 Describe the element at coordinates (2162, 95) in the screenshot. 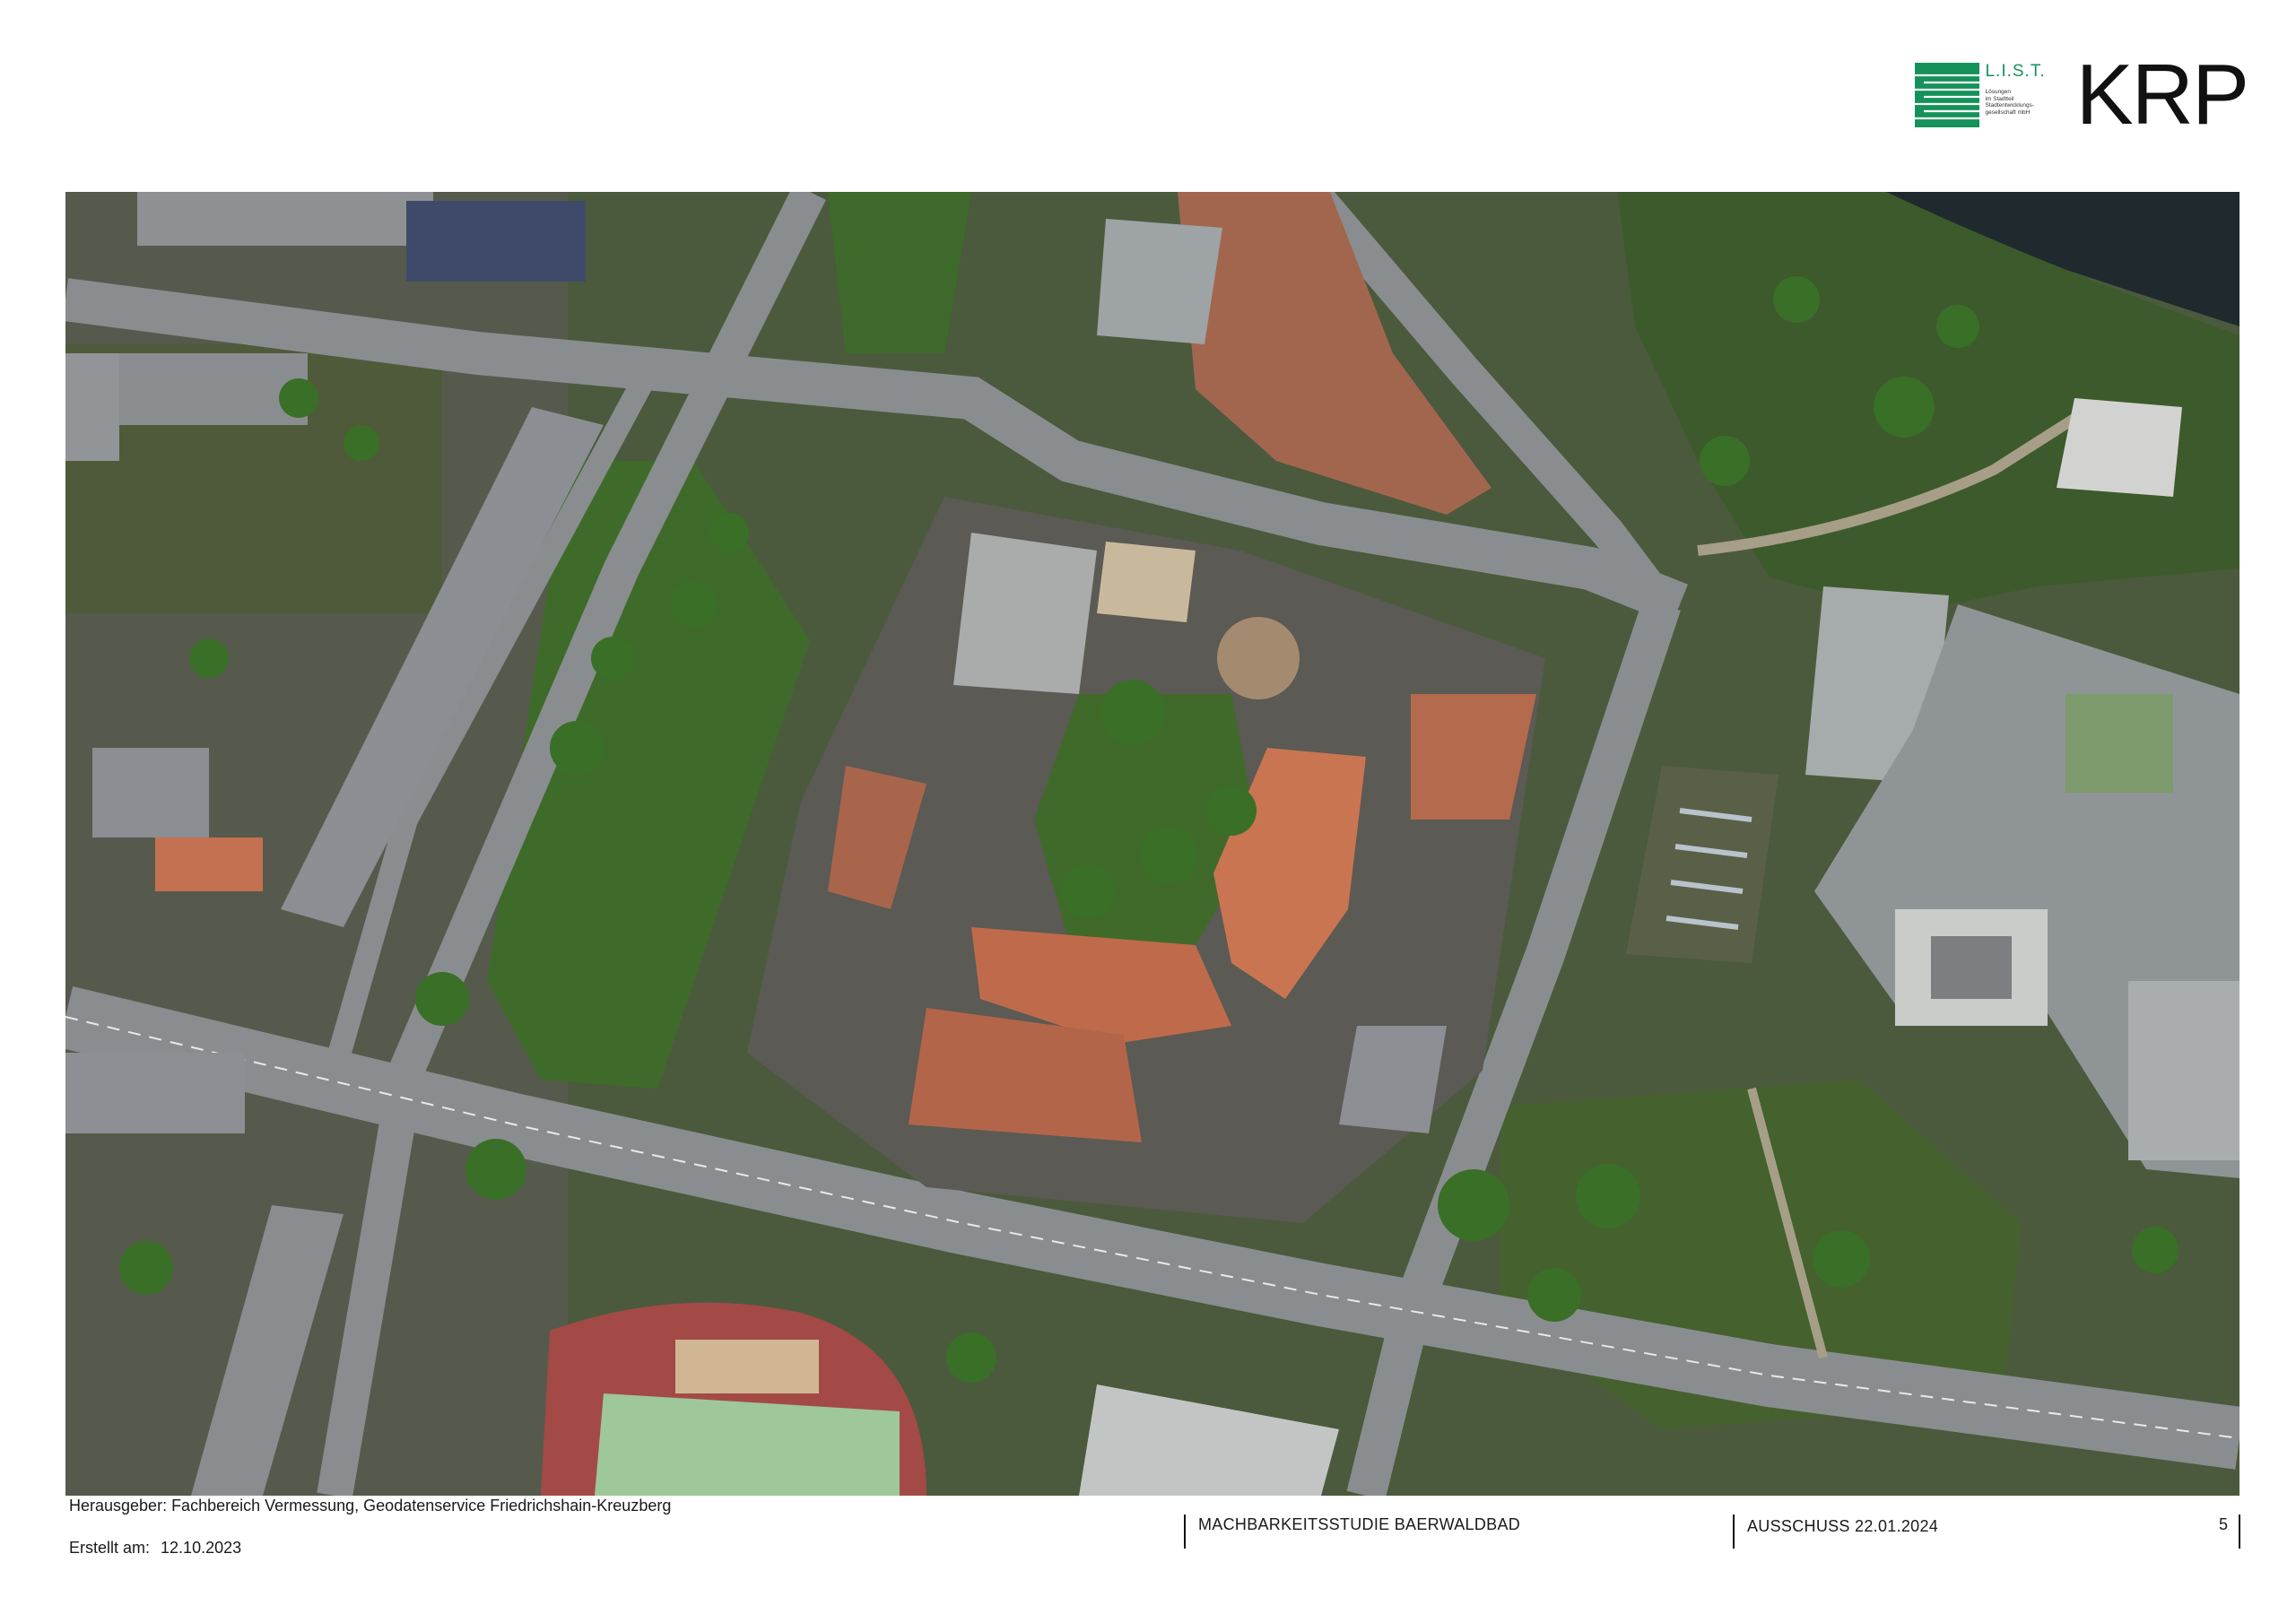

I see `krp-logo: KRP` at that location.